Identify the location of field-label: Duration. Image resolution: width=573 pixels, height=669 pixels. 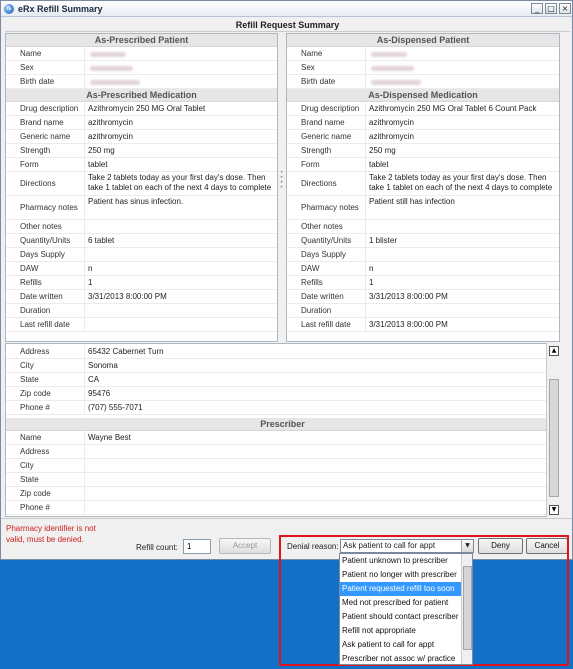
(316, 310).